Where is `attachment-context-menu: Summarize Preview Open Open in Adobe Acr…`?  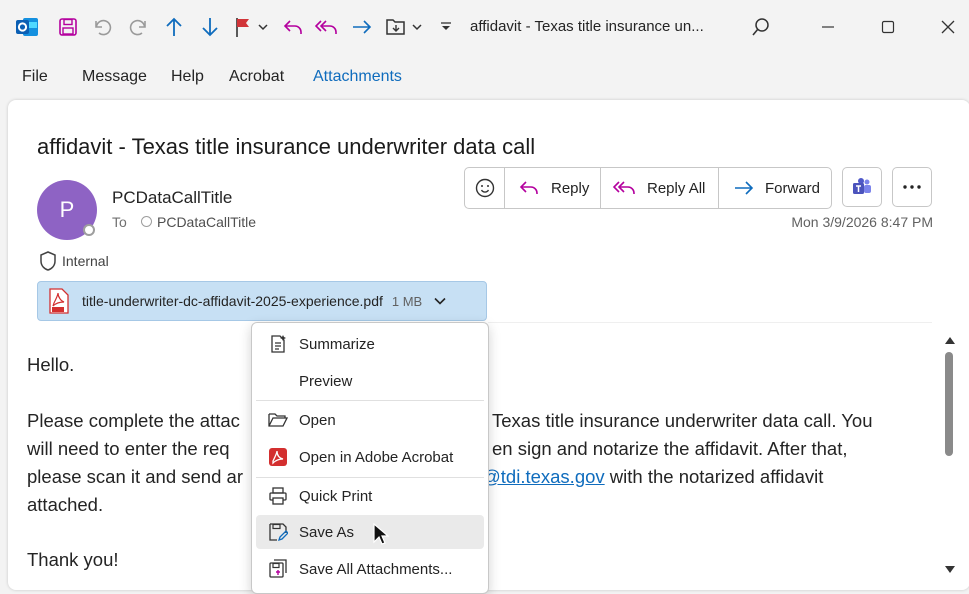 attachment-context-menu: Summarize Preview Open Open in Adobe Acr… is located at coordinates (370, 458).